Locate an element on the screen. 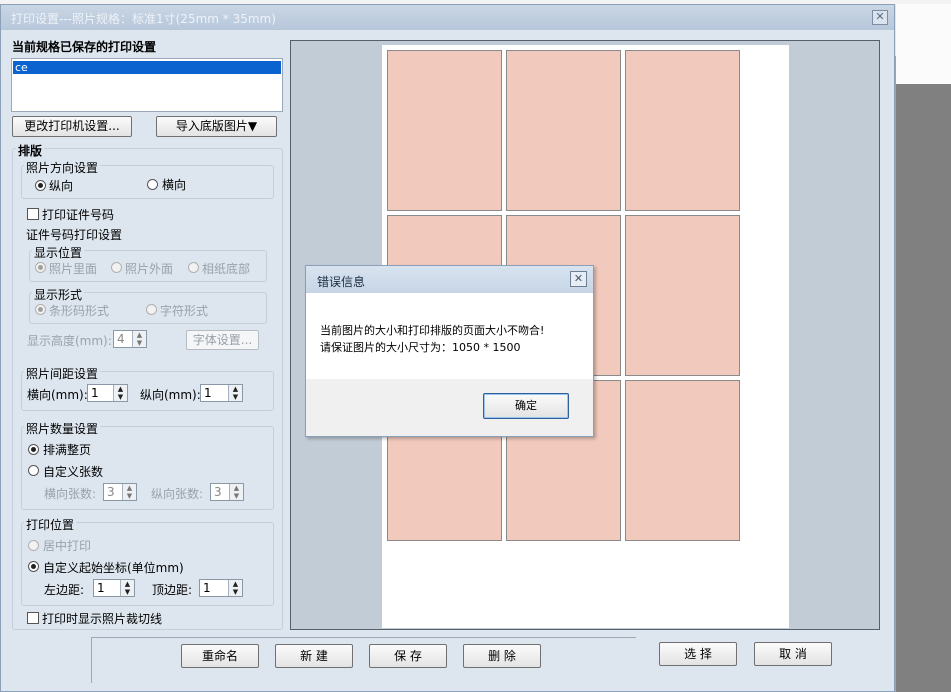 The width and height of the screenshot is (951, 692). fill-page-radio is located at coordinates (33, 449).